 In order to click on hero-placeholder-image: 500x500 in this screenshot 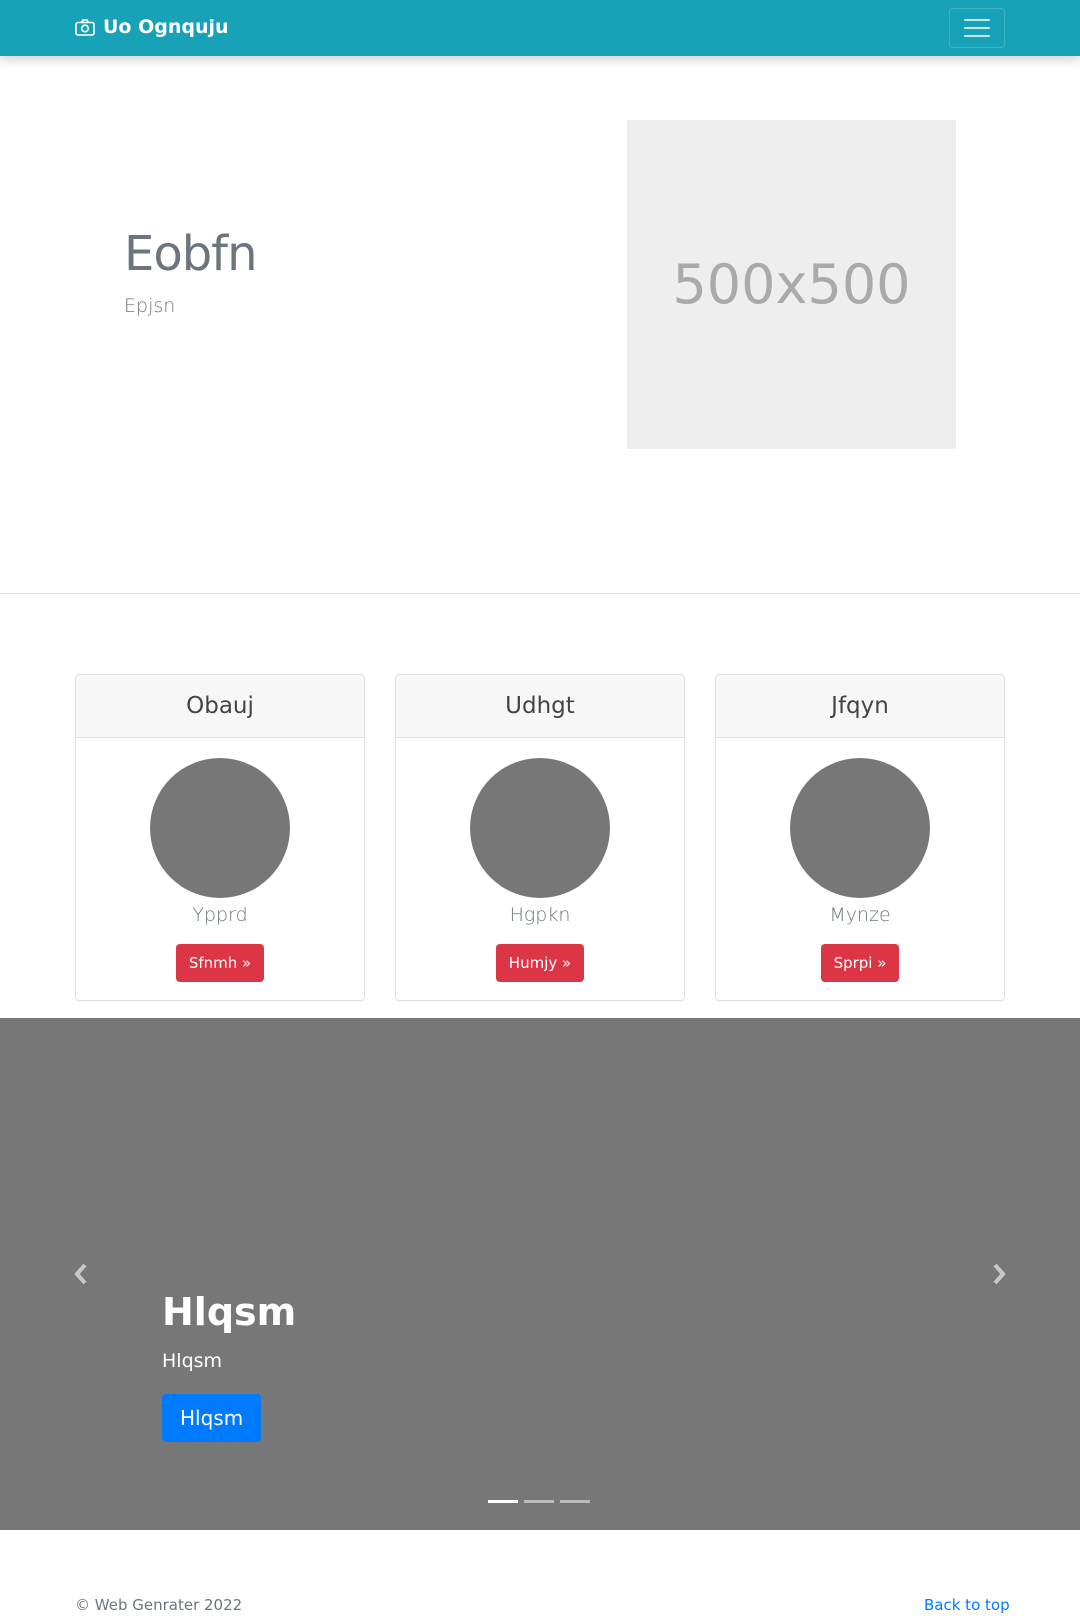, I will do `click(791, 284)`.